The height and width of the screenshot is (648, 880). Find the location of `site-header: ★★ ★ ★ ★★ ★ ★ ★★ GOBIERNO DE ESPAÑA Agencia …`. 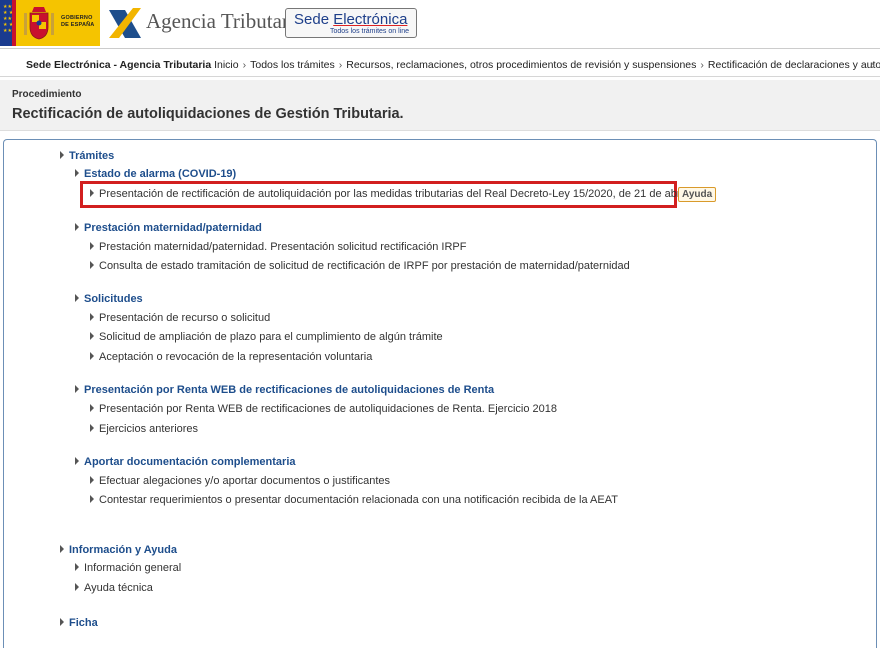

site-header: ★★ ★ ★ ★★ ★ ★ ★★ GOBIERNO DE ESPAÑA Agencia … is located at coordinates (440, 23).